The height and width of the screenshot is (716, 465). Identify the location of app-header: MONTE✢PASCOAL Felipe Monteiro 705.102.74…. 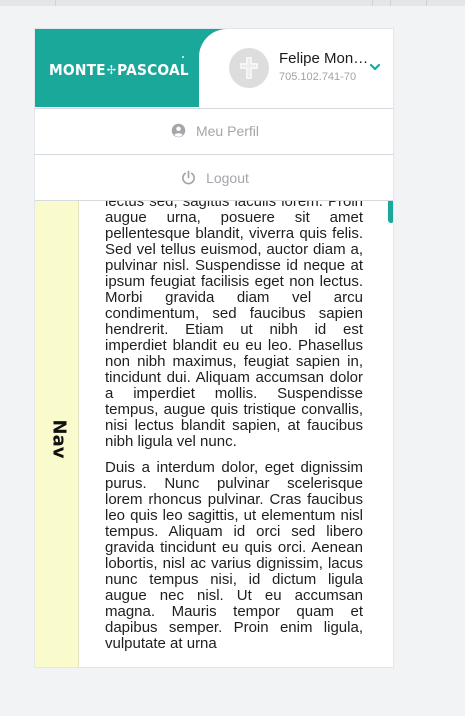
(214, 68).